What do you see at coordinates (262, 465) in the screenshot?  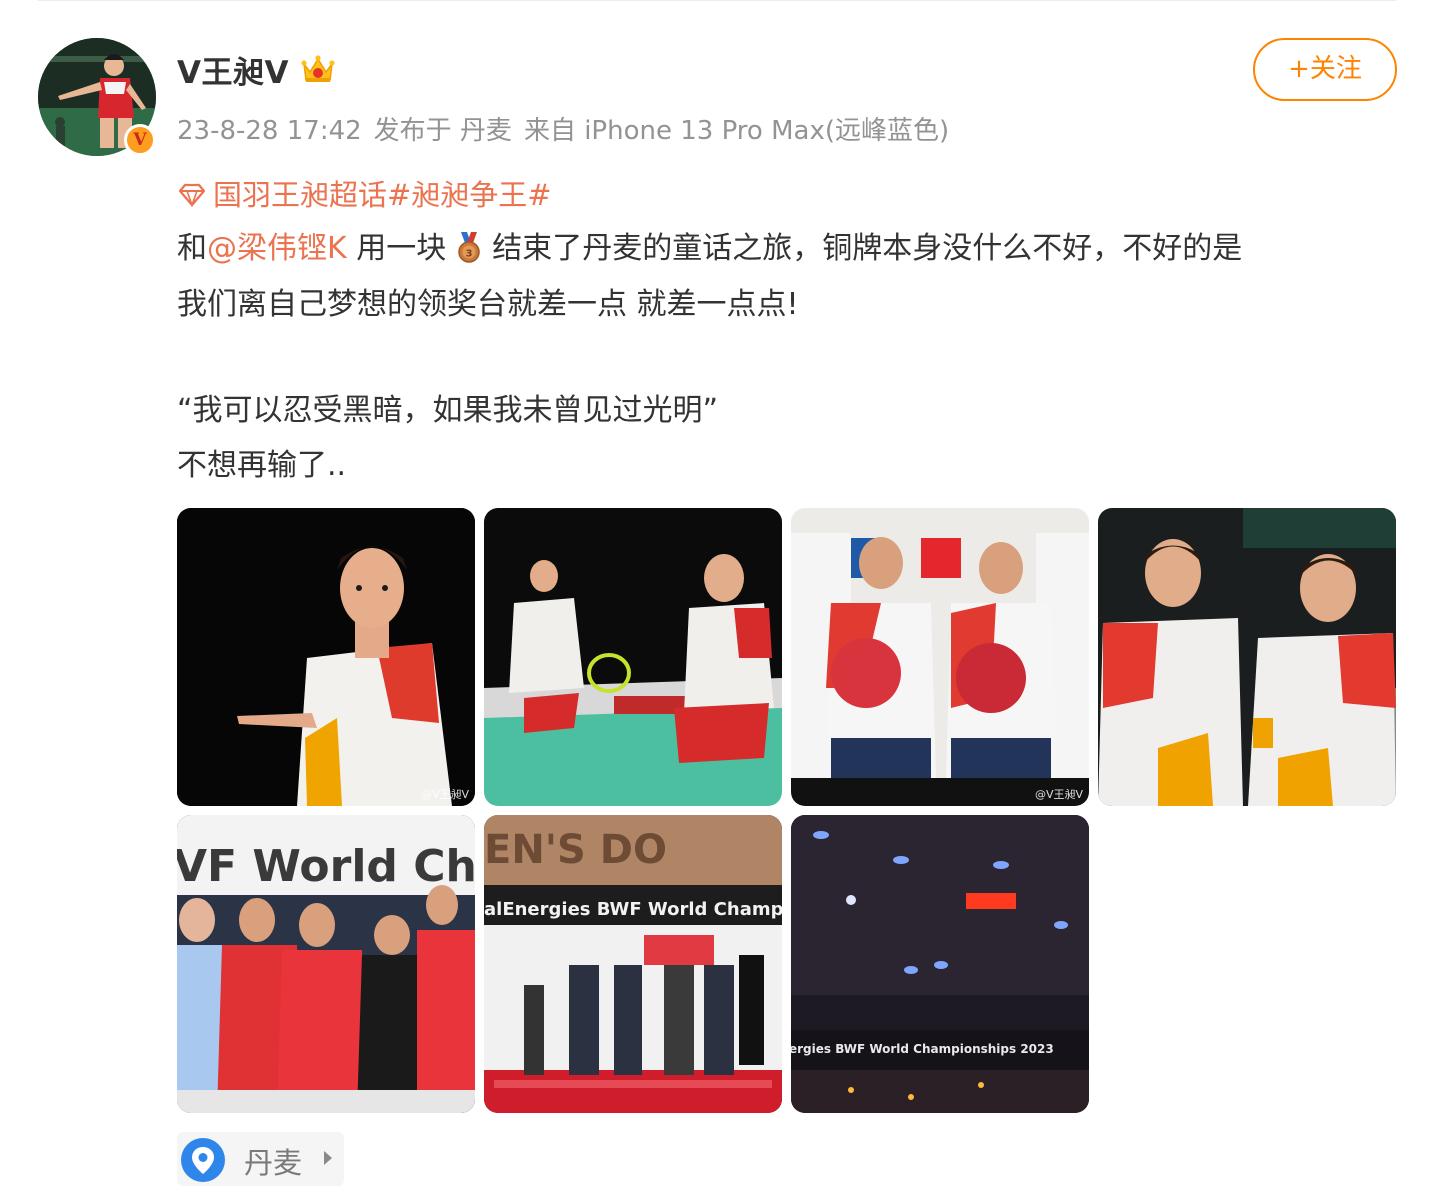 I see `post-text-line-4: 不想再输了..` at bounding box center [262, 465].